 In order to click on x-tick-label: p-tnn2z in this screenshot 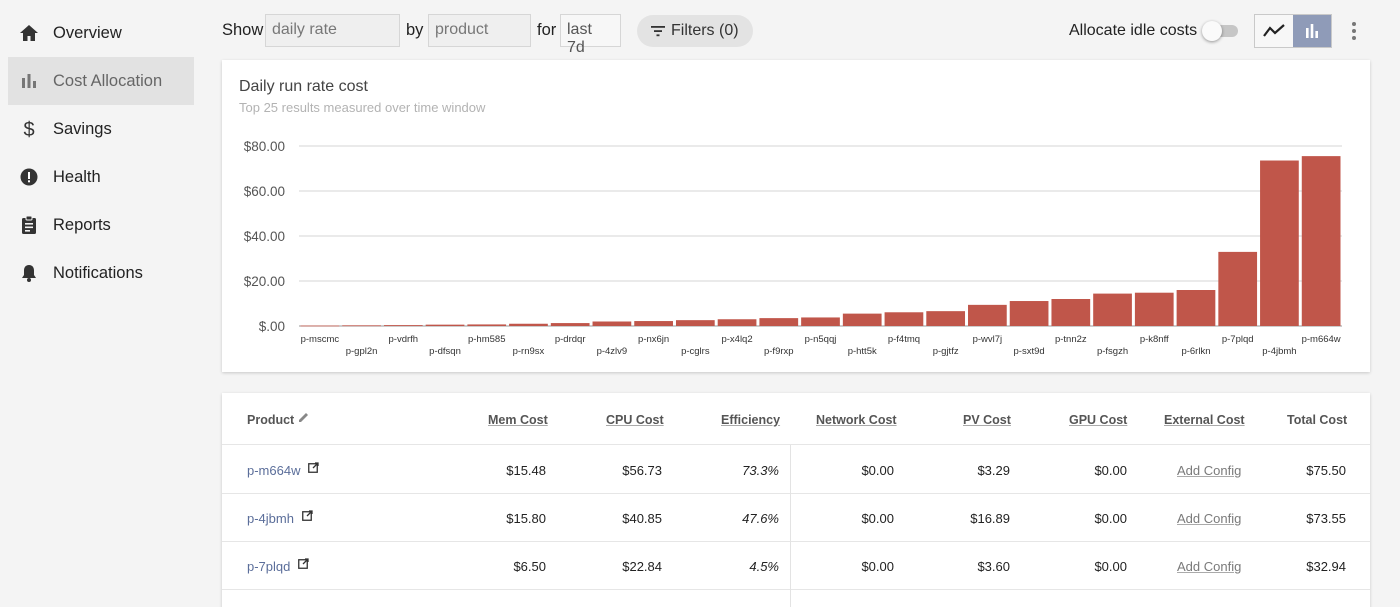, I will do `click(1071, 339)`.